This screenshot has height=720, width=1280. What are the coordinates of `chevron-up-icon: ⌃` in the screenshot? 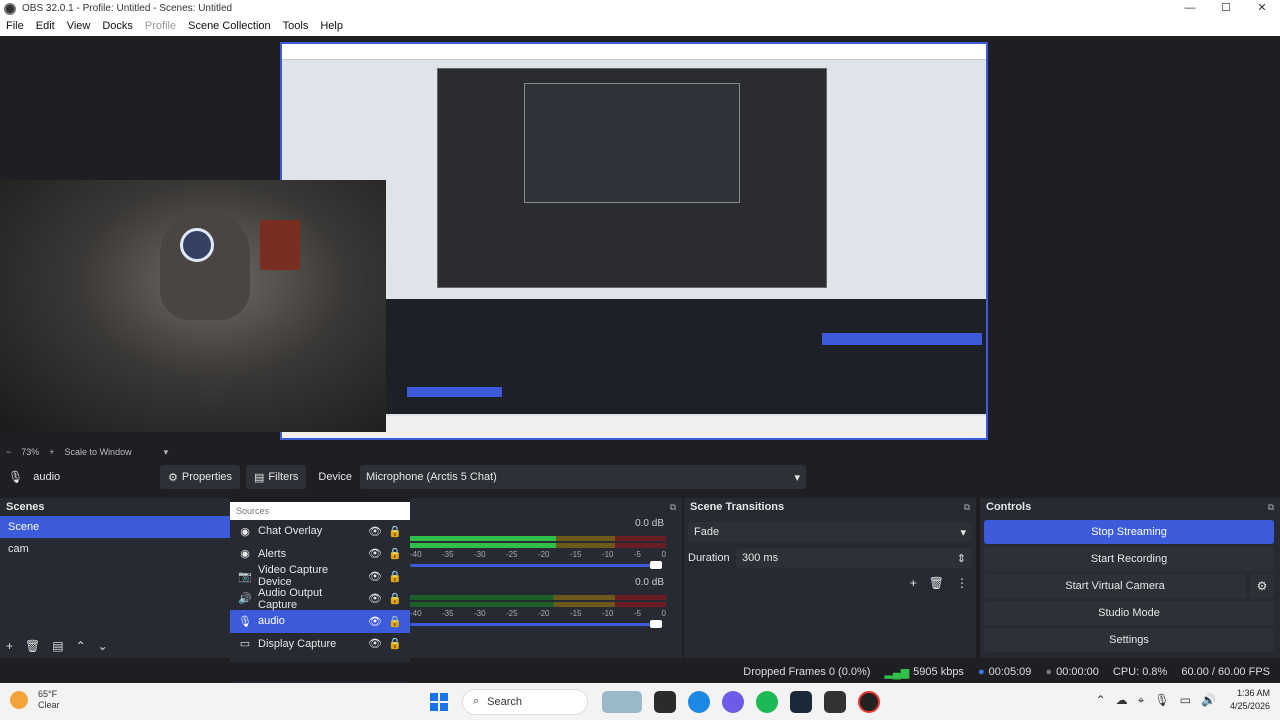 It's located at (1101, 700).